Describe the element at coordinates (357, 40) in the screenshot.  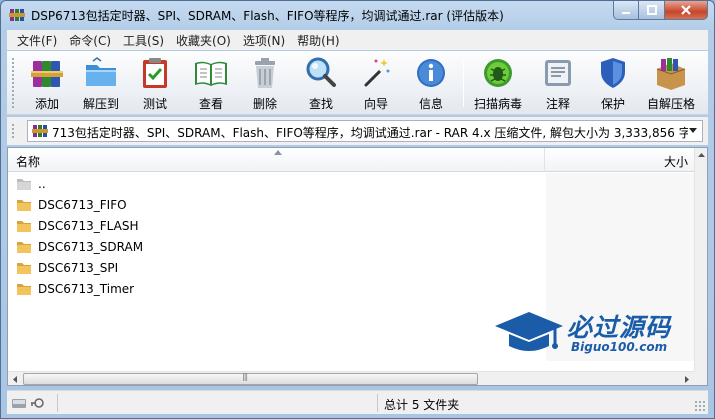
I see `menu-bar: 文件(F) 命令(C) 工具(S) 收藏夹(O) 选项(N) 帮助(H)` at that location.